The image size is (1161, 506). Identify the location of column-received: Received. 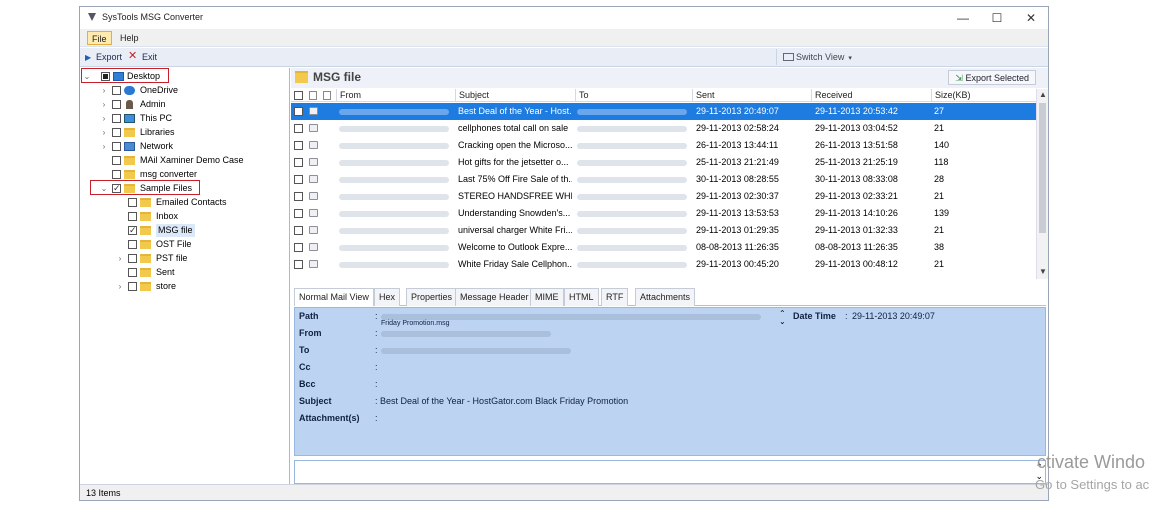
(832, 95).